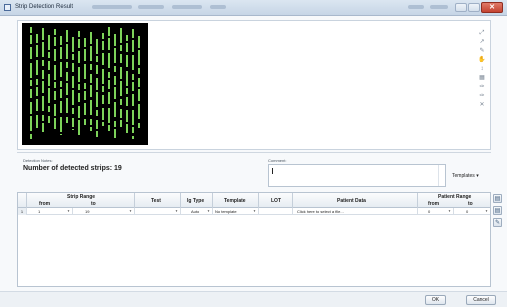 This screenshot has width=507, height=307. Describe the element at coordinates (465, 176) in the screenshot. I see `templates-button: Templates ▾` at that location.